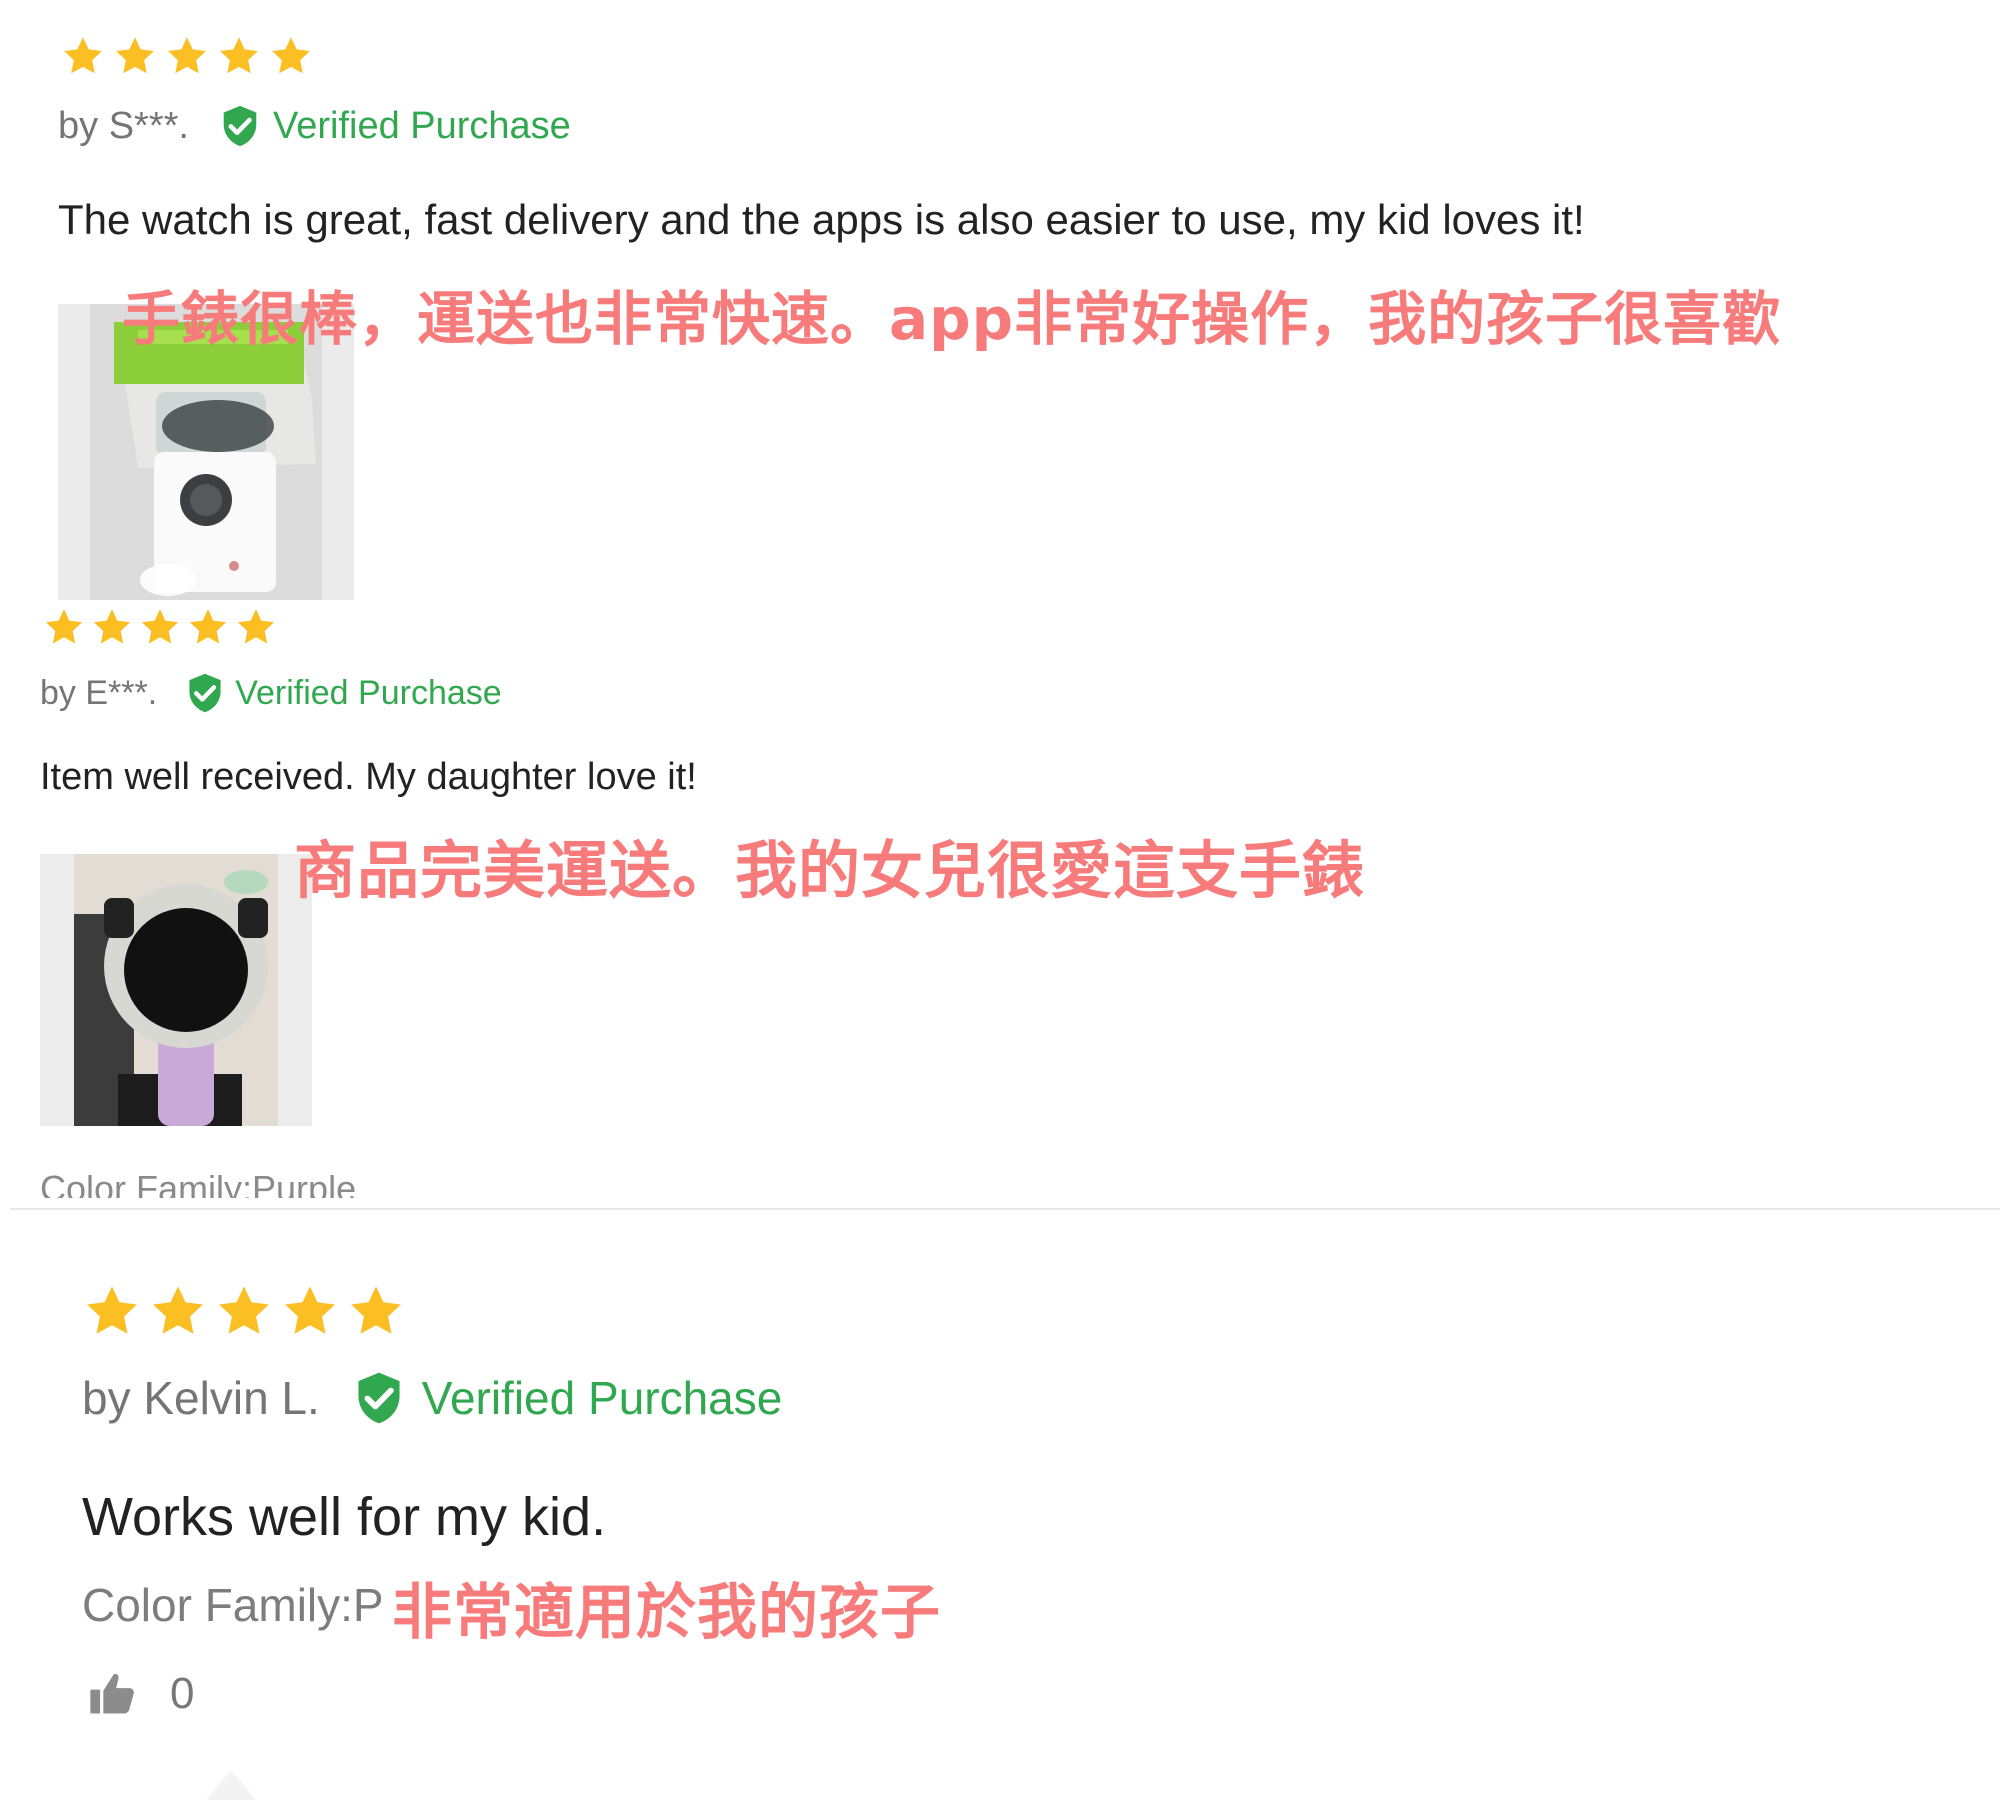  I want to click on review-photo, so click(176, 990).